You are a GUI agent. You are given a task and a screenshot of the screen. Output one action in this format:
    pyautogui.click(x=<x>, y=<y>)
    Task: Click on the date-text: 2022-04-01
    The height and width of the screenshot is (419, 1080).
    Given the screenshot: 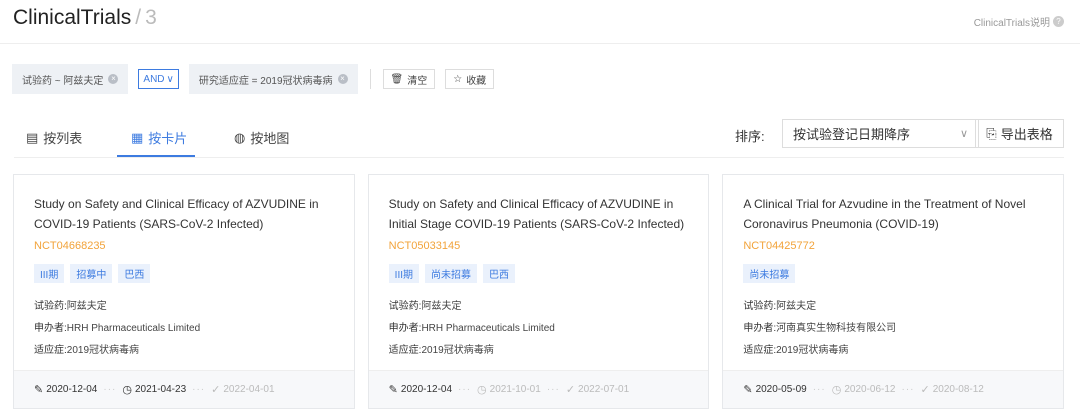 What is the action you would take?
    pyautogui.click(x=249, y=389)
    